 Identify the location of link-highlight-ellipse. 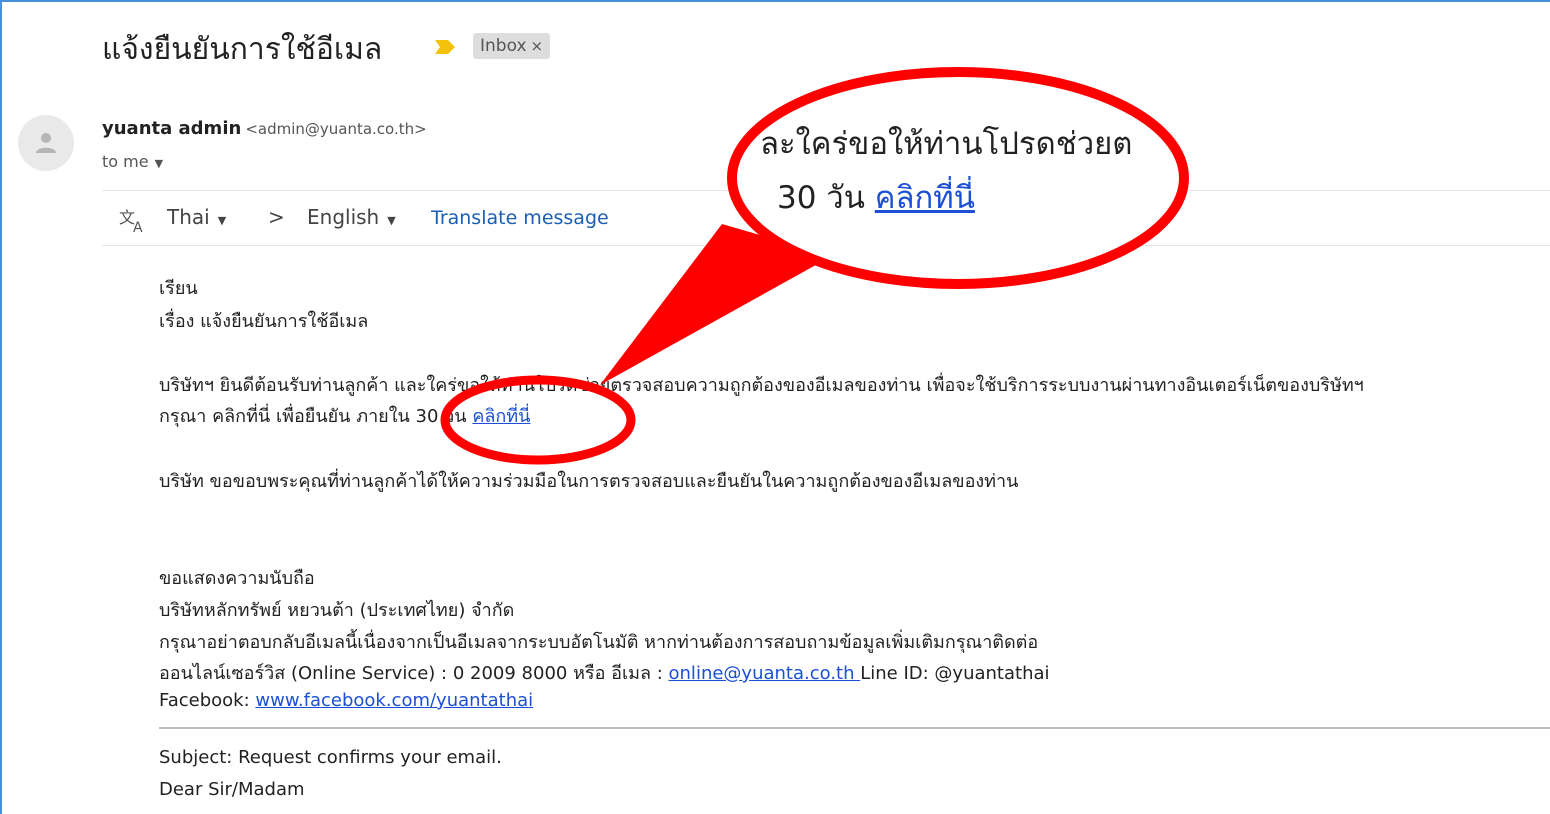
(538, 420).